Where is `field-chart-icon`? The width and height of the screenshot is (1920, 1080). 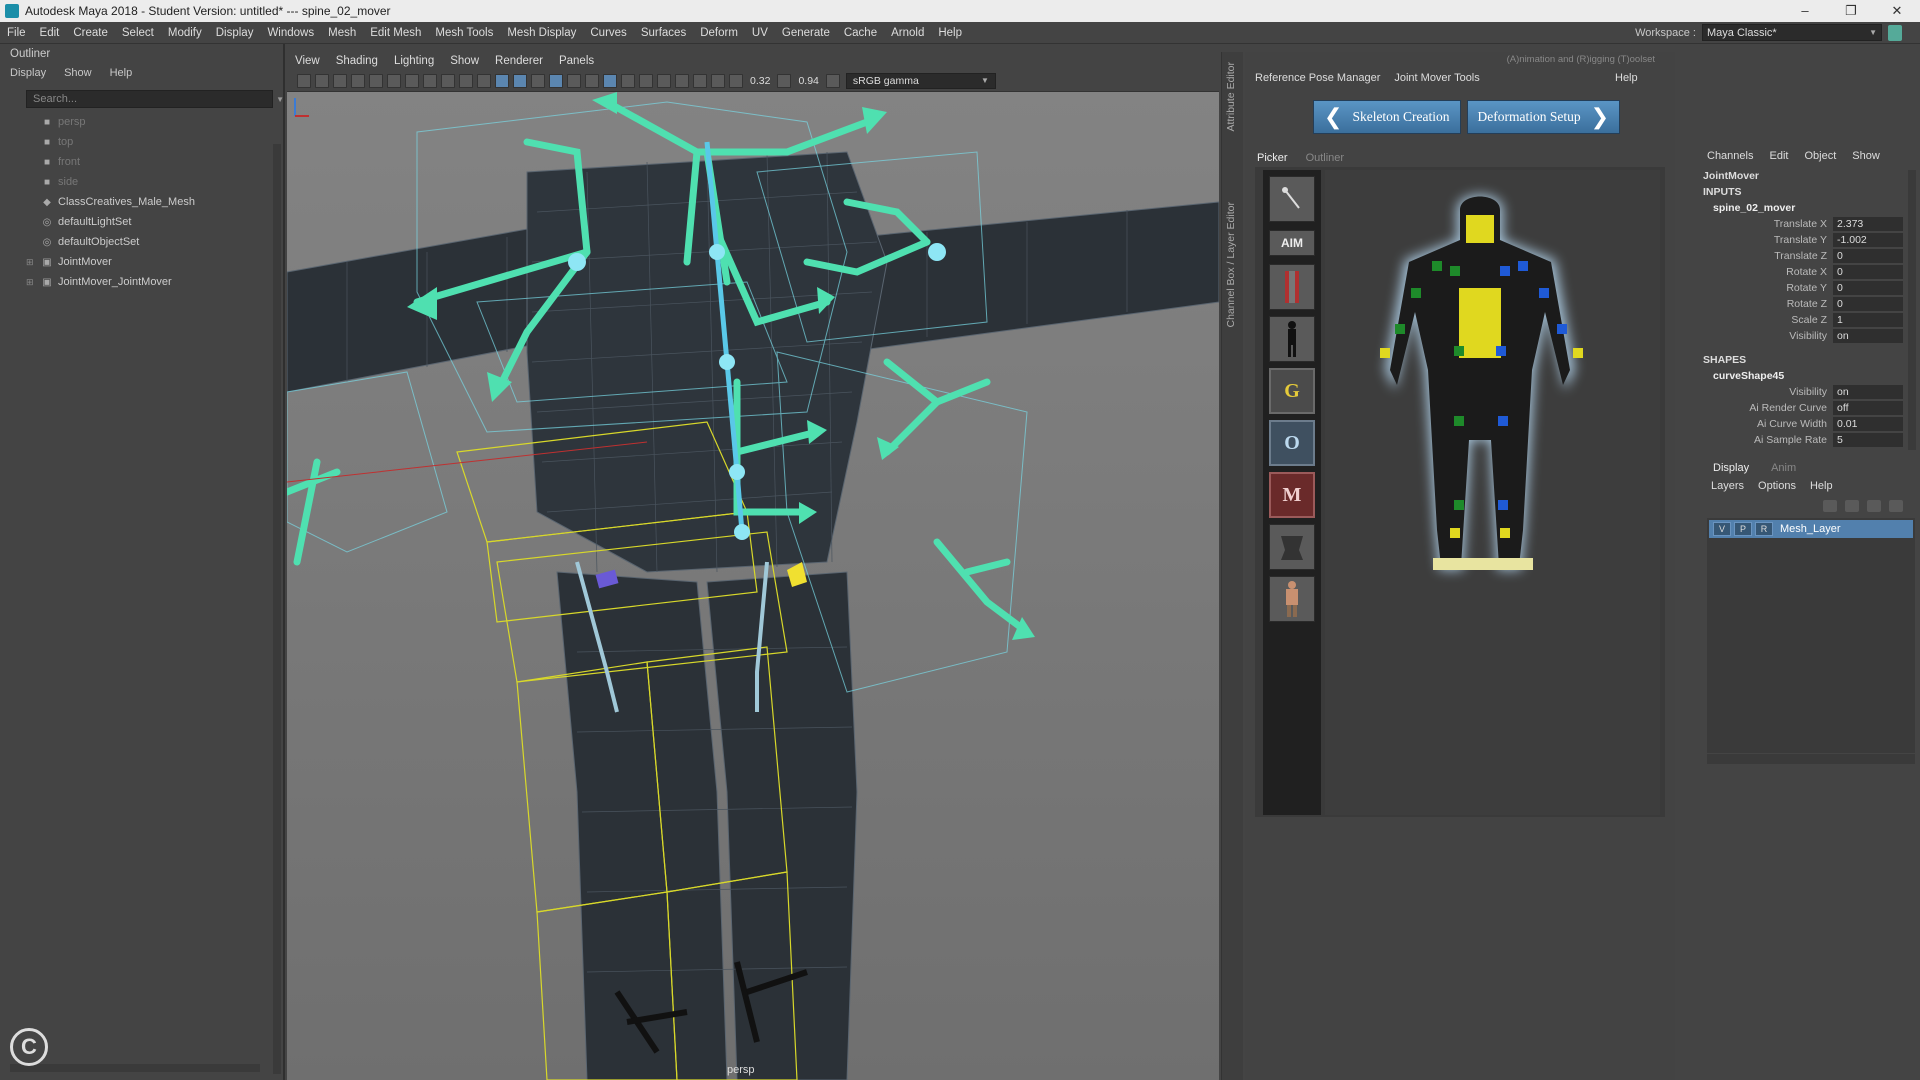 field-chart-icon is located at coordinates (466, 80).